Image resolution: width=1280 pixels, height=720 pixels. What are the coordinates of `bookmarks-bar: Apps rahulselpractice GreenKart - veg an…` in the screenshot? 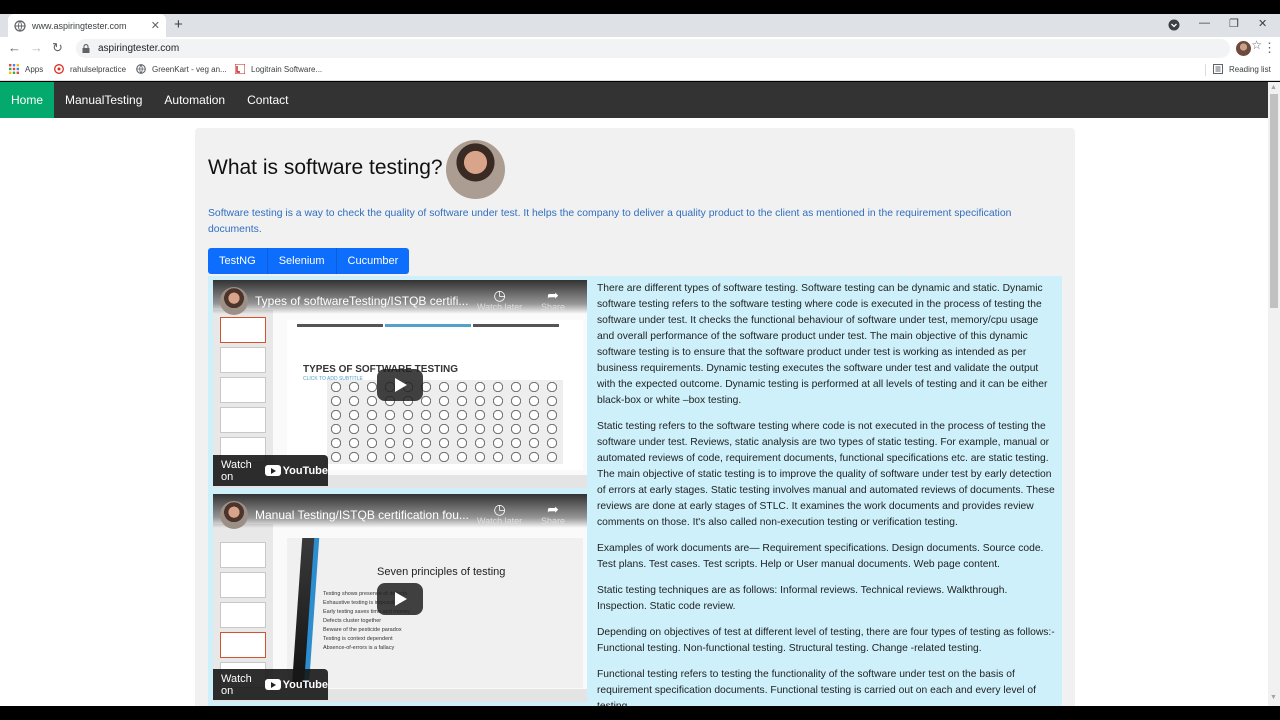 It's located at (640, 70).